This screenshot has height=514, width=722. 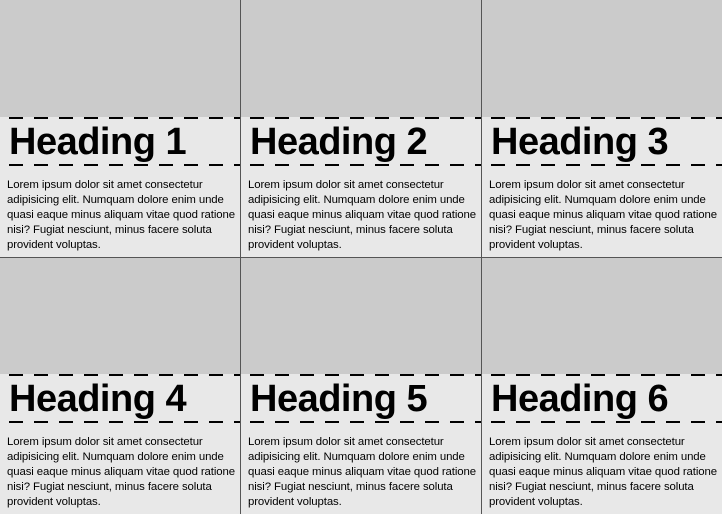 What do you see at coordinates (98, 399) in the screenshot?
I see `card-heading: Heading 4` at bounding box center [98, 399].